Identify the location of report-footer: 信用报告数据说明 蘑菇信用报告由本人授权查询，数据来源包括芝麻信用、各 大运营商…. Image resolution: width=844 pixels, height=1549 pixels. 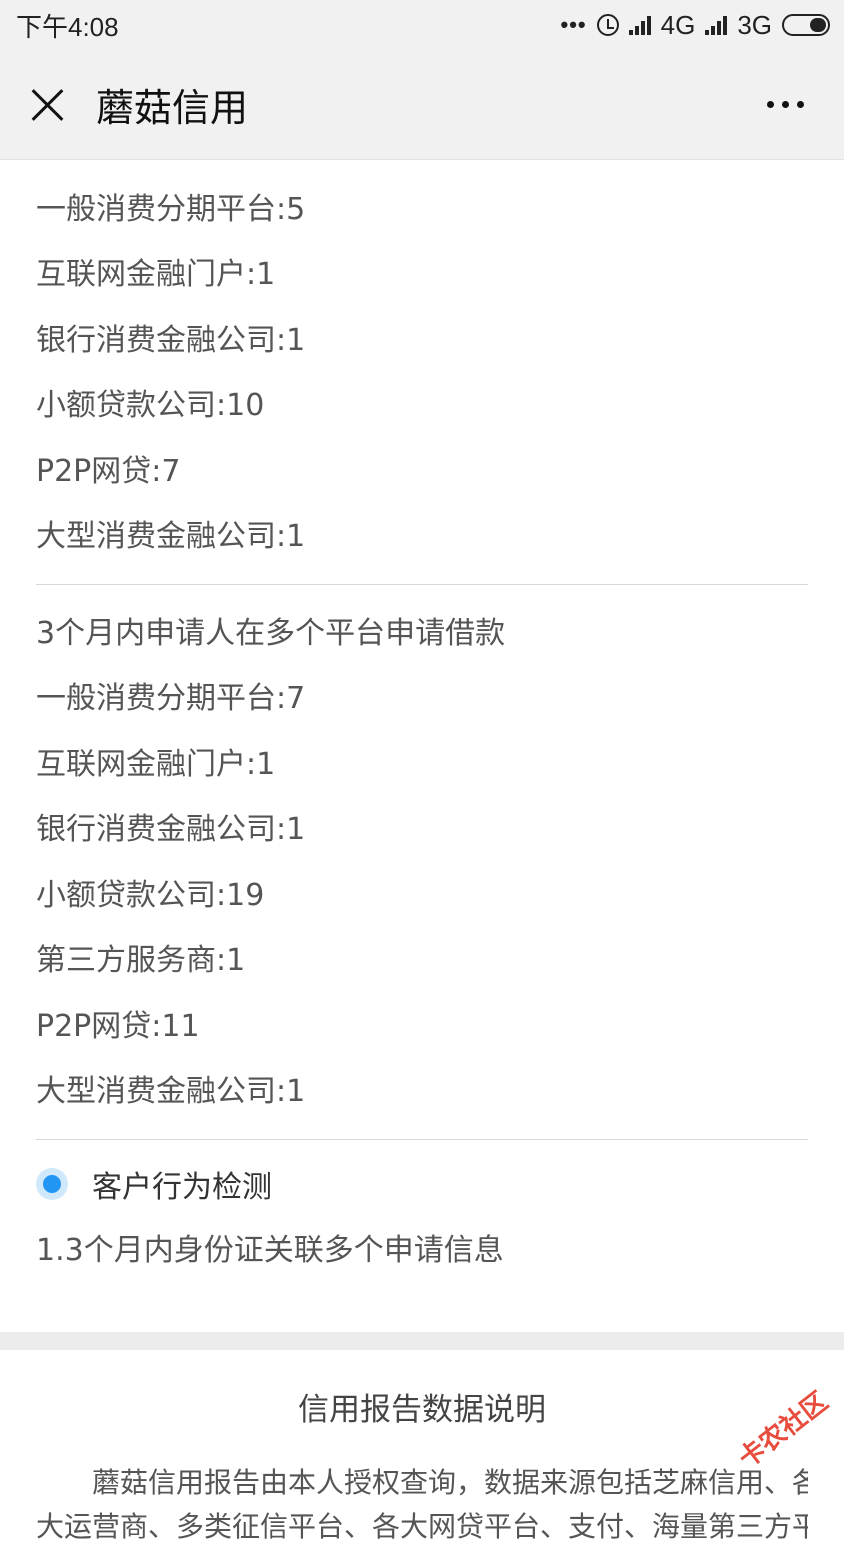
(422, 1446).